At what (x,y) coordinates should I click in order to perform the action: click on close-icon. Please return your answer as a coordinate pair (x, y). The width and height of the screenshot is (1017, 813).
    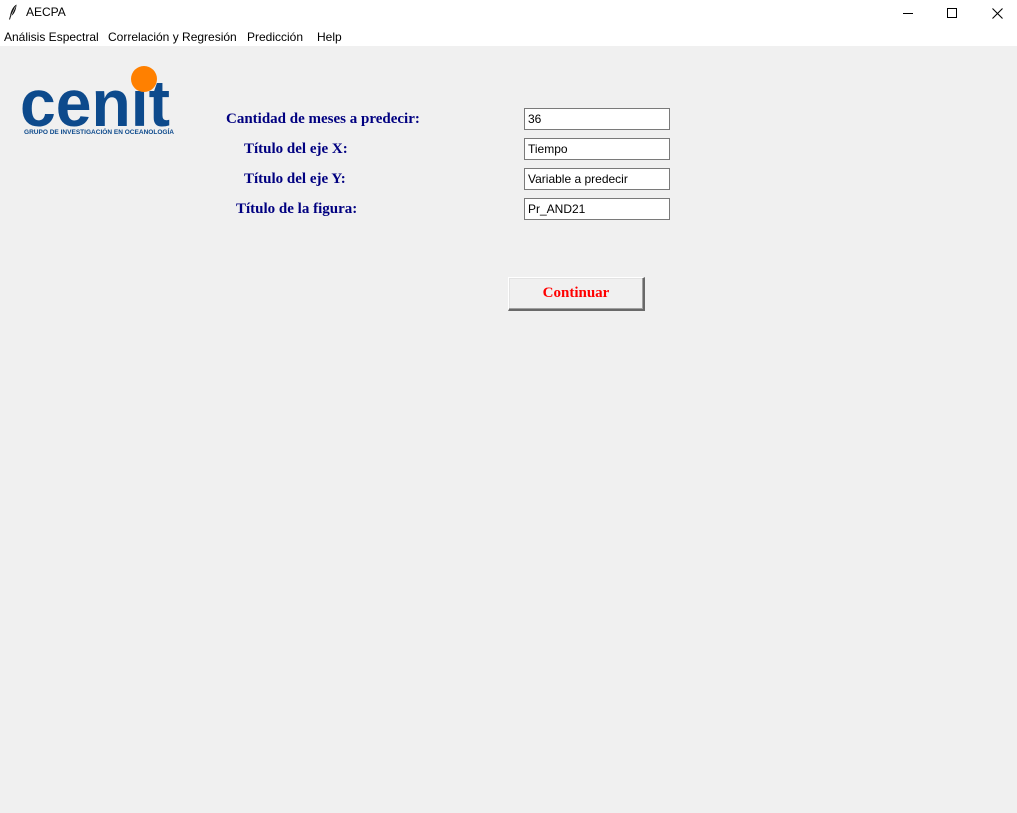
    Looking at the image, I should click on (997, 13).